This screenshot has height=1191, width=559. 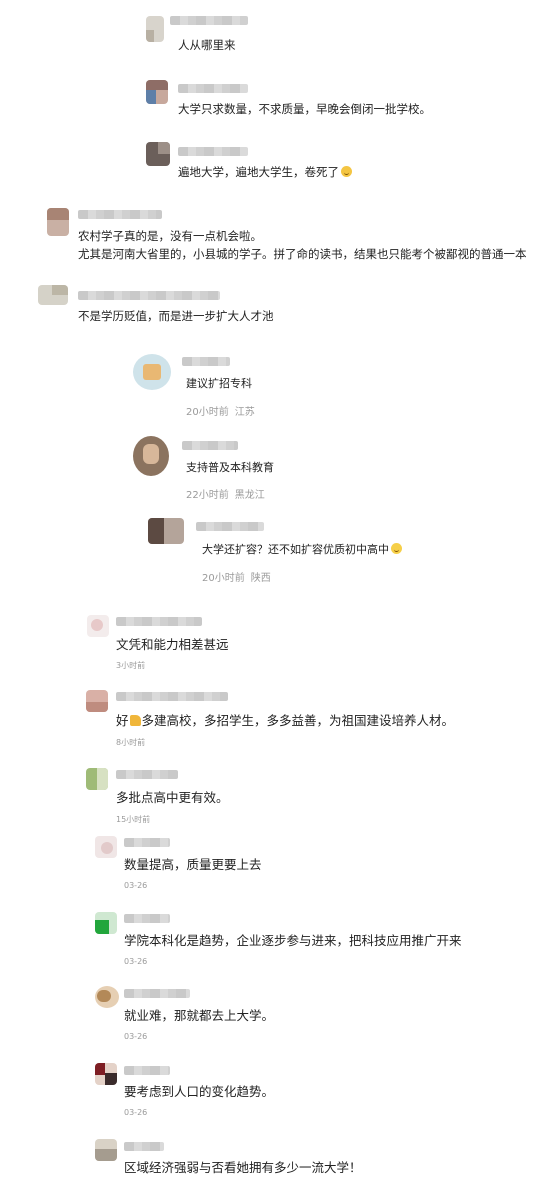 What do you see at coordinates (133, 819) in the screenshot?
I see `comment-time: 15小时前` at bounding box center [133, 819].